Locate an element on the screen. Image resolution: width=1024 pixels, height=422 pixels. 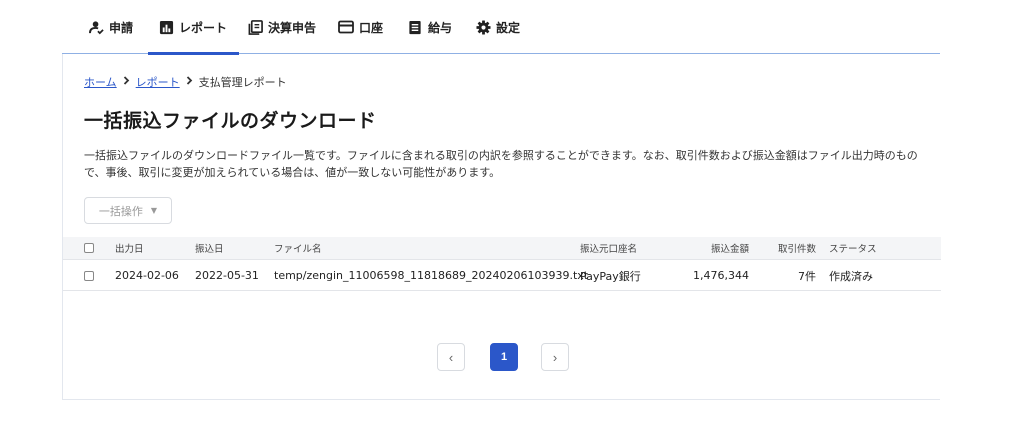
cell-amount: 1,476,344 is located at coordinates (721, 275).